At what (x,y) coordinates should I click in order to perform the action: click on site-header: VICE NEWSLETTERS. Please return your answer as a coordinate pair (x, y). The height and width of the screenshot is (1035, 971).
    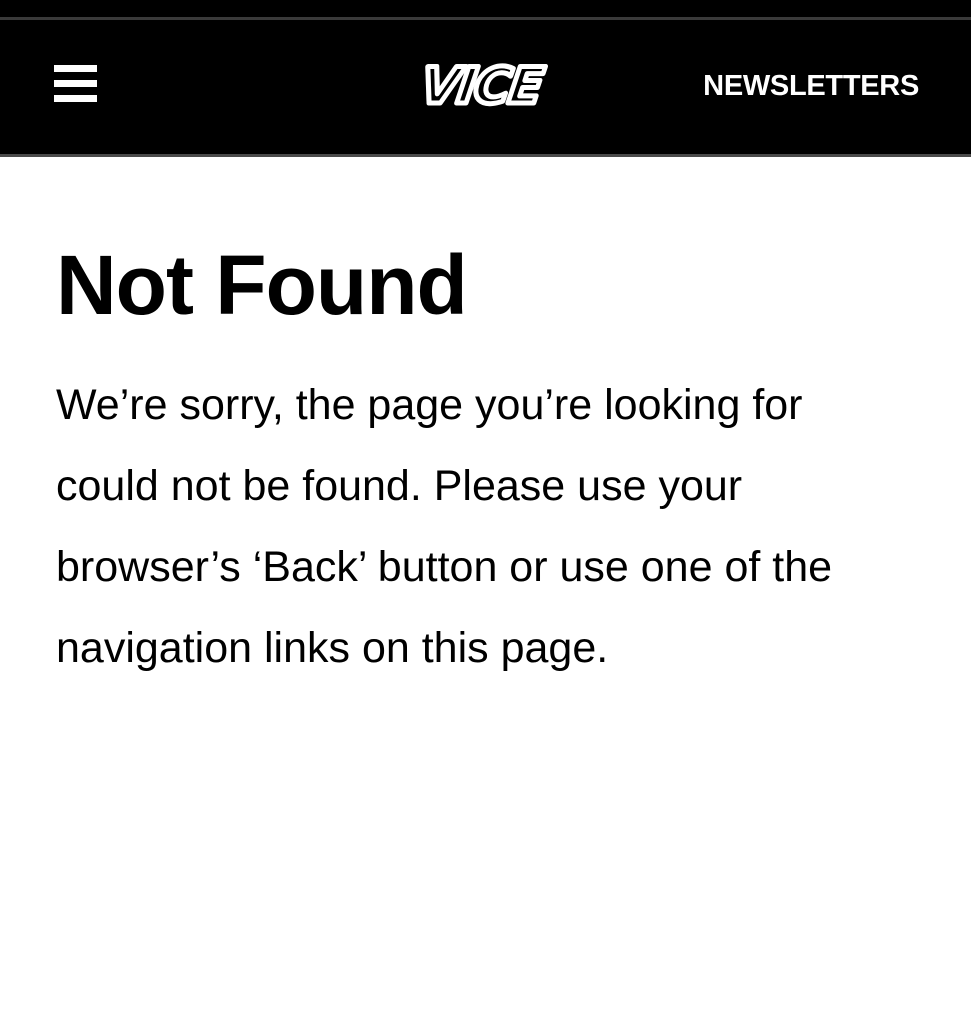
    Looking at the image, I should click on (485, 87).